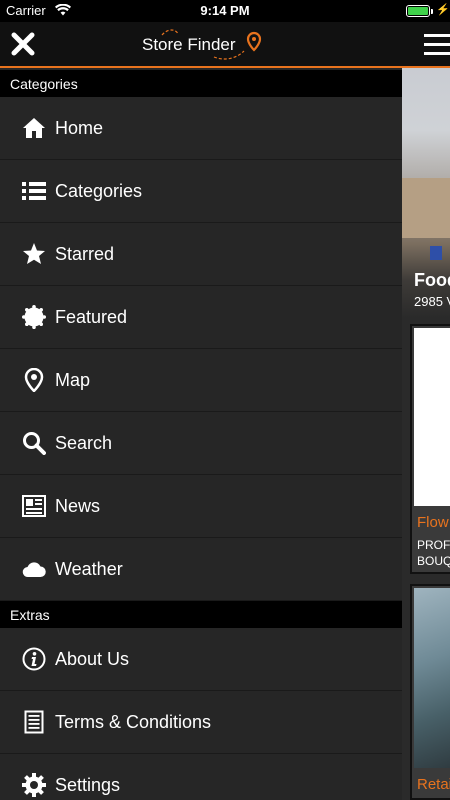  What do you see at coordinates (201, 659) in the screenshot?
I see `menu-item-about: About Us` at bounding box center [201, 659].